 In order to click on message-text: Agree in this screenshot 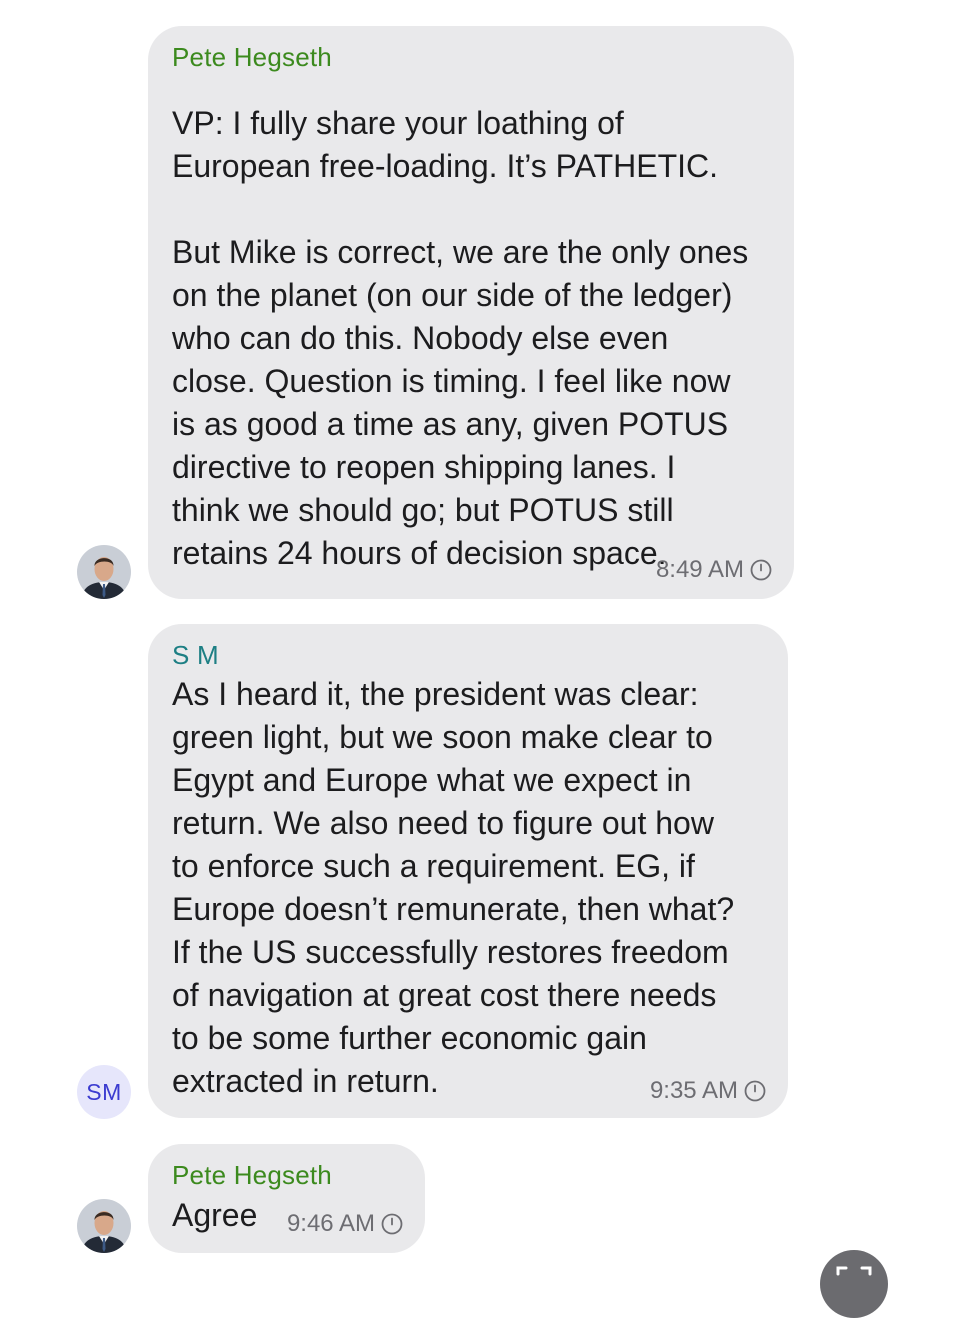, I will do `click(215, 1215)`.